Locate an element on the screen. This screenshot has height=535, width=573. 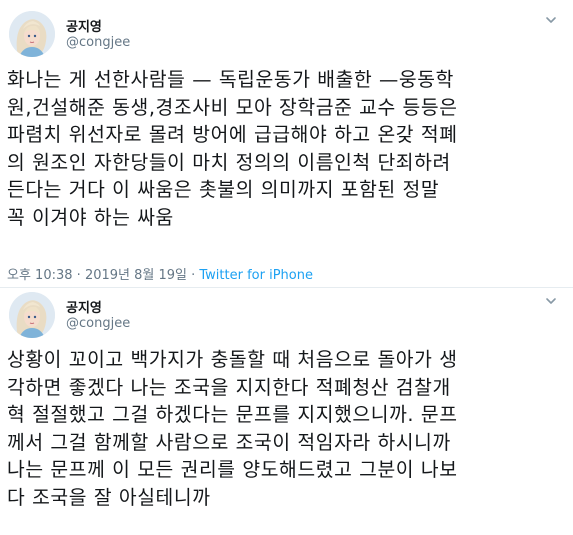
tweet-time: 오후 10:38 is located at coordinates (40, 275).